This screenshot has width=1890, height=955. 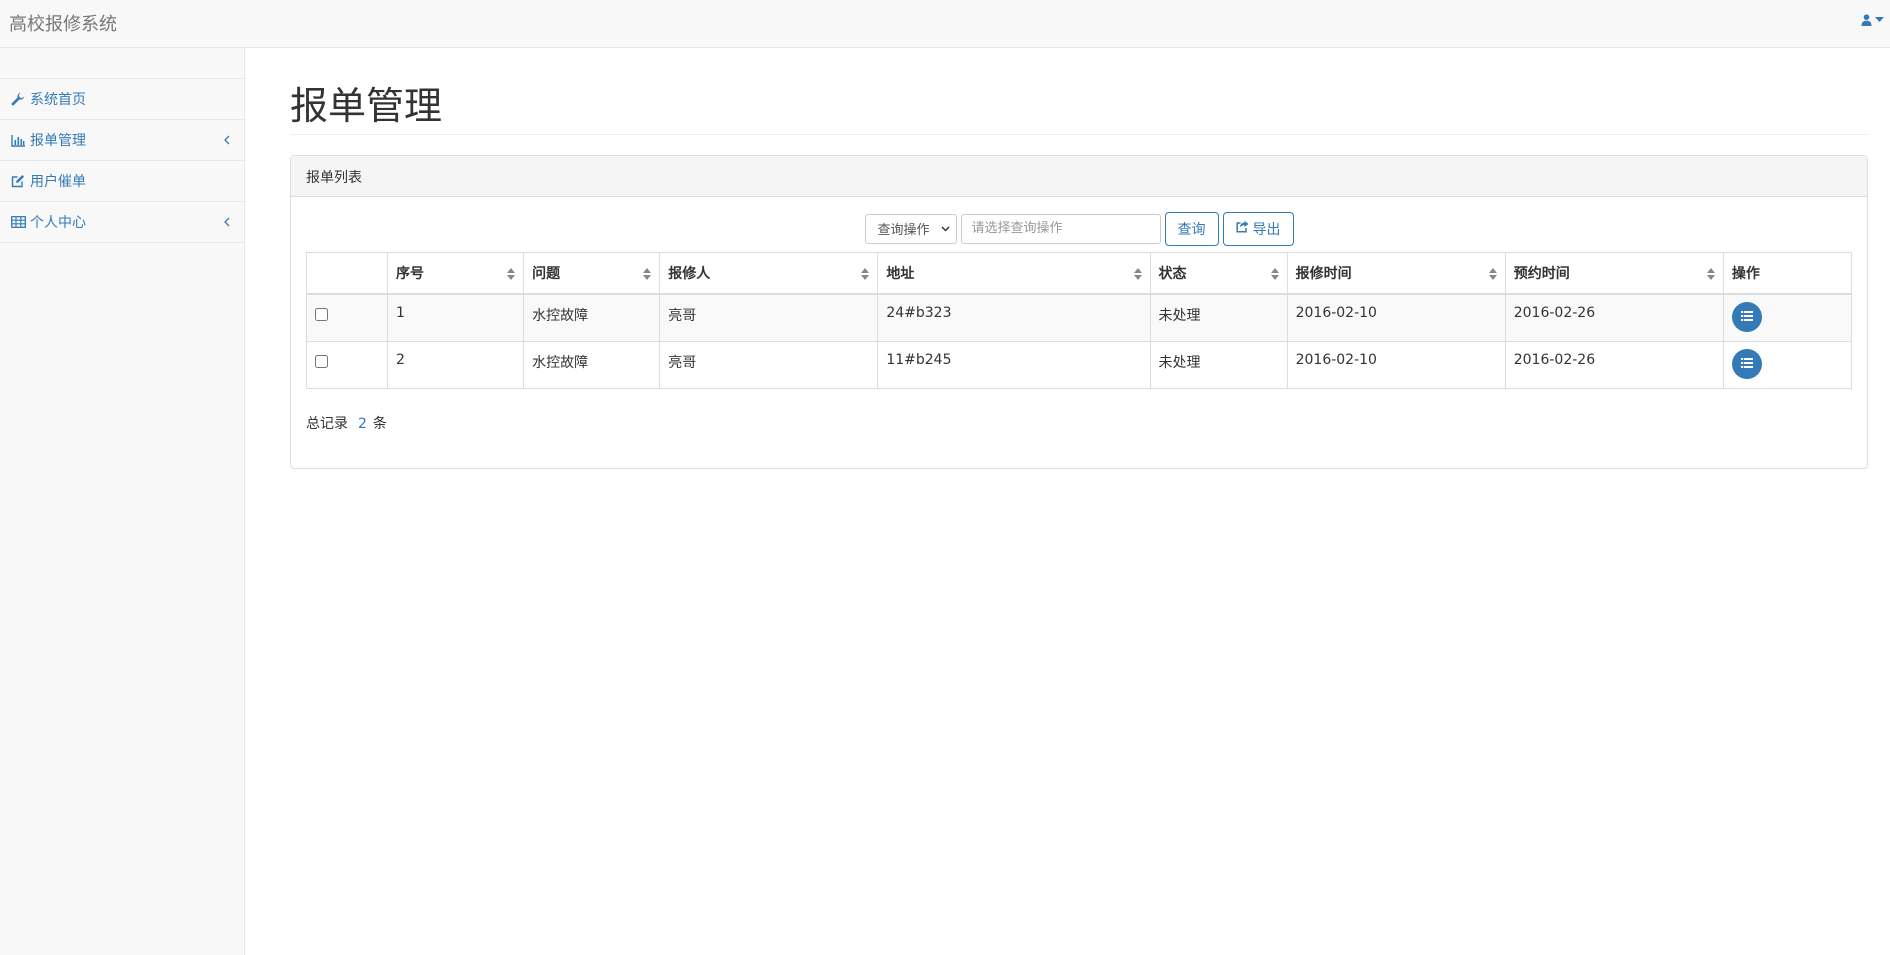 What do you see at coordinates (1787, 273) in the screenshot?
I see `column-header-actions: 操作` at bounding box center [1787, 273].